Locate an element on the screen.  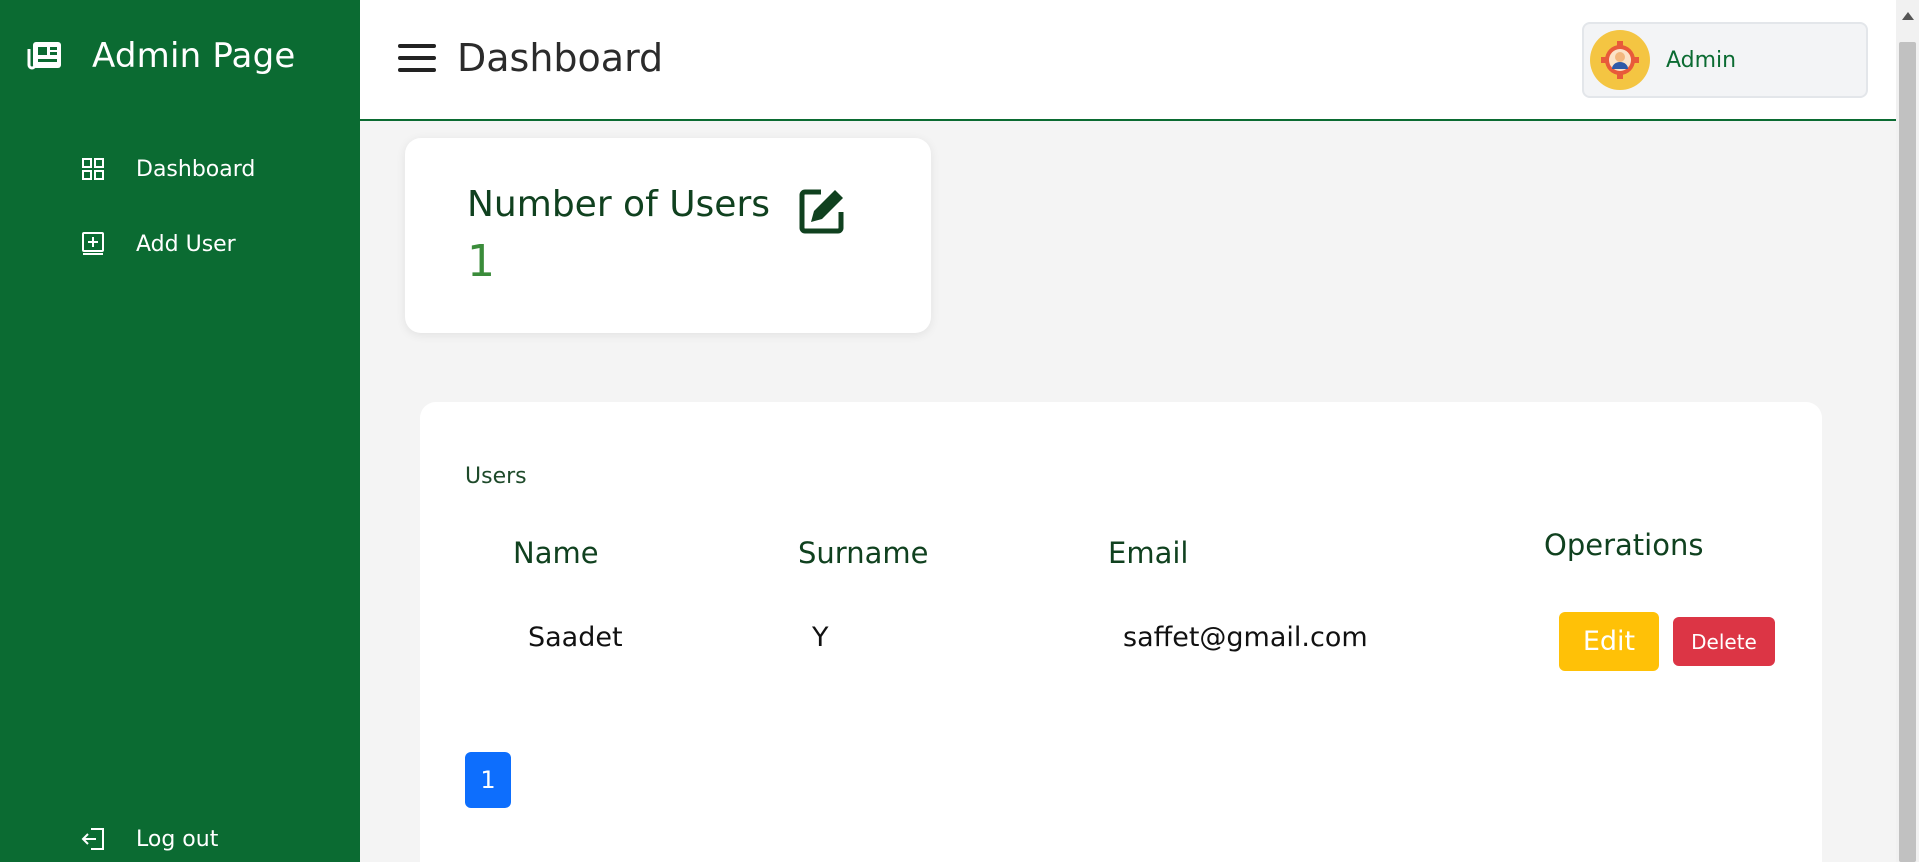
grid-icon is located at coordinates (93, 169).